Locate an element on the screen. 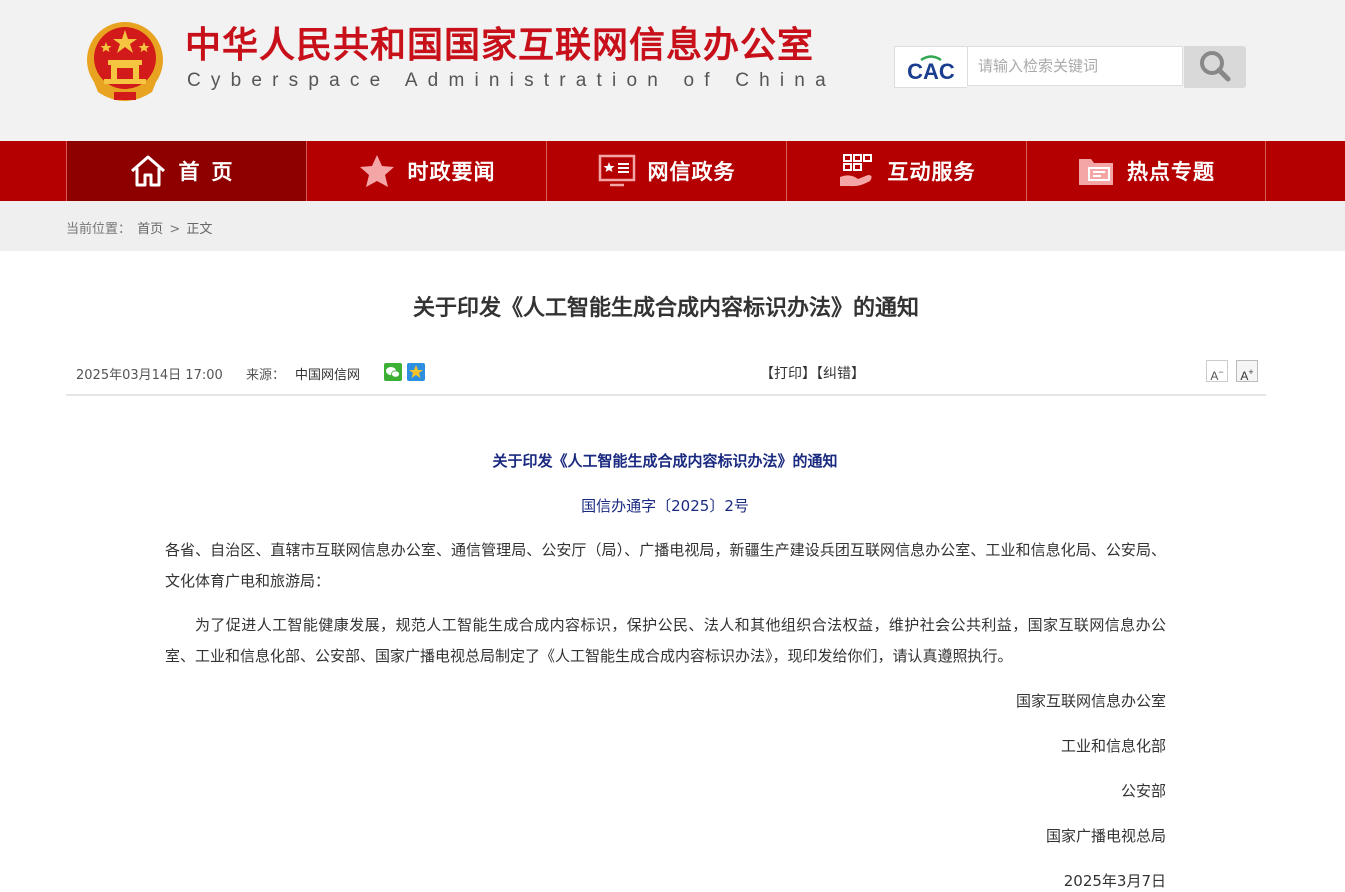  source-label: 来源： is located at coordinates (266, 375).